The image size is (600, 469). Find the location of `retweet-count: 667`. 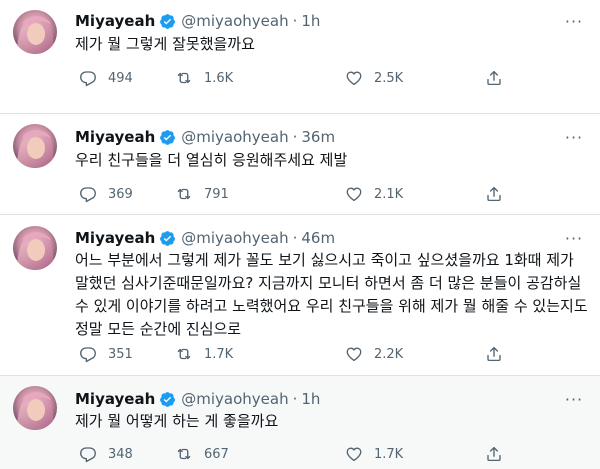

retweet-count: 667 is located at coordinates (216, 454).